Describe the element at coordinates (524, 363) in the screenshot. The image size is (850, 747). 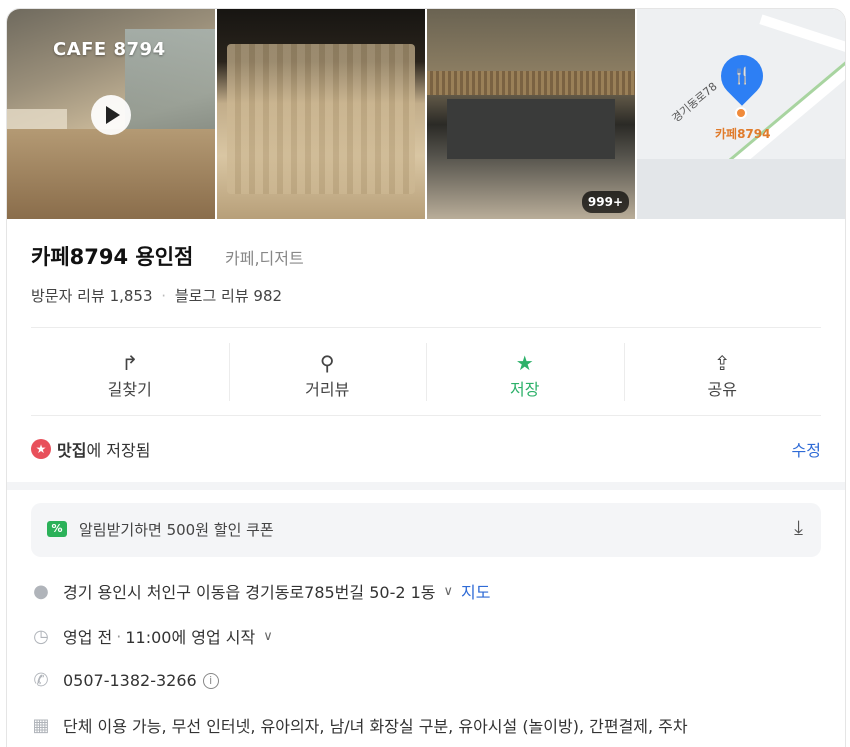
I see `star-icon: ★` at that location.